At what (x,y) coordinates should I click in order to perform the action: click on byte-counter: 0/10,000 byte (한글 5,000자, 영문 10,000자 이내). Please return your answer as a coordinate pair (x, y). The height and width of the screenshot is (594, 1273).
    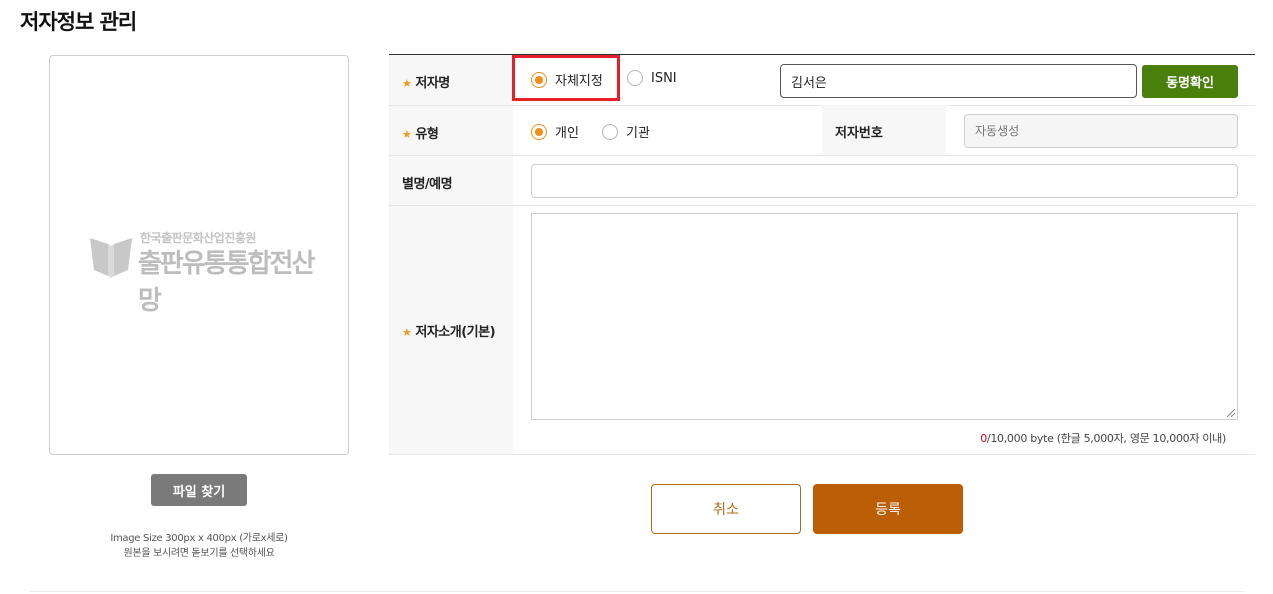
    Looking at the image, I should click on (1103, 438).